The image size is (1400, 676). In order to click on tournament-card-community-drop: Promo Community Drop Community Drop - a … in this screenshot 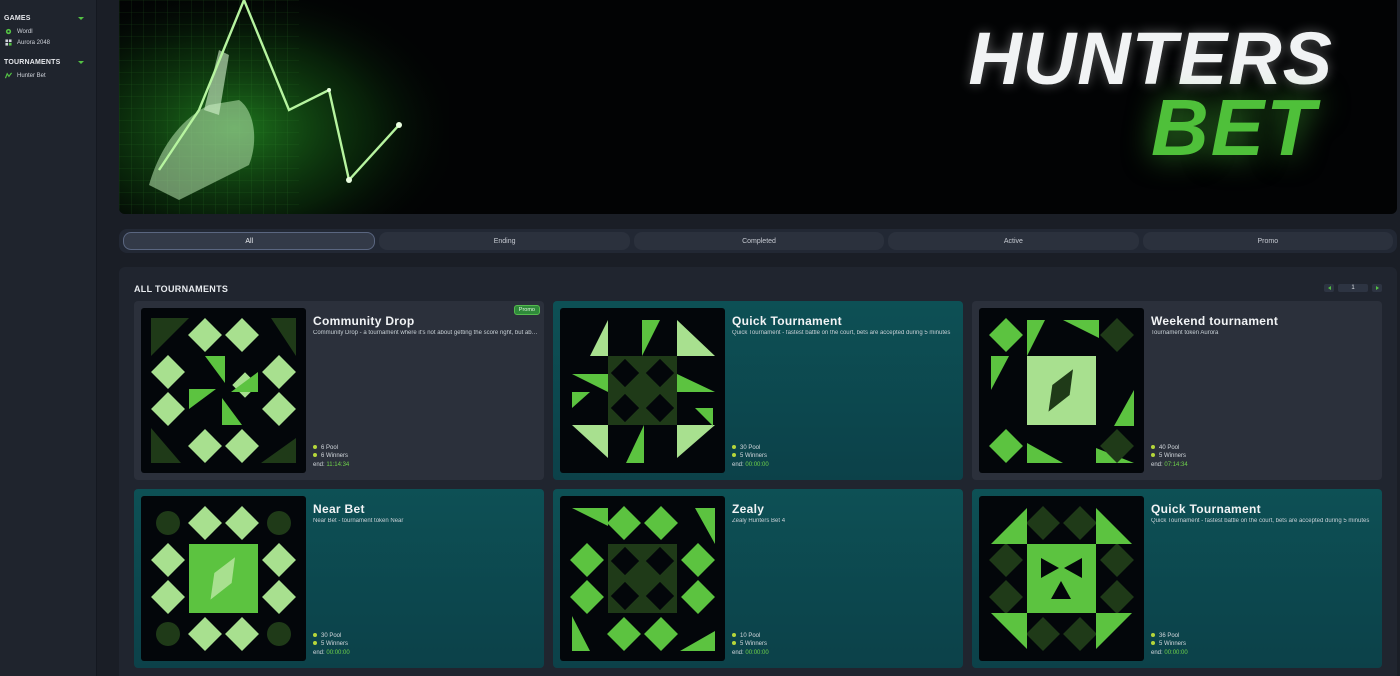, I will do `click(339, 390)`.